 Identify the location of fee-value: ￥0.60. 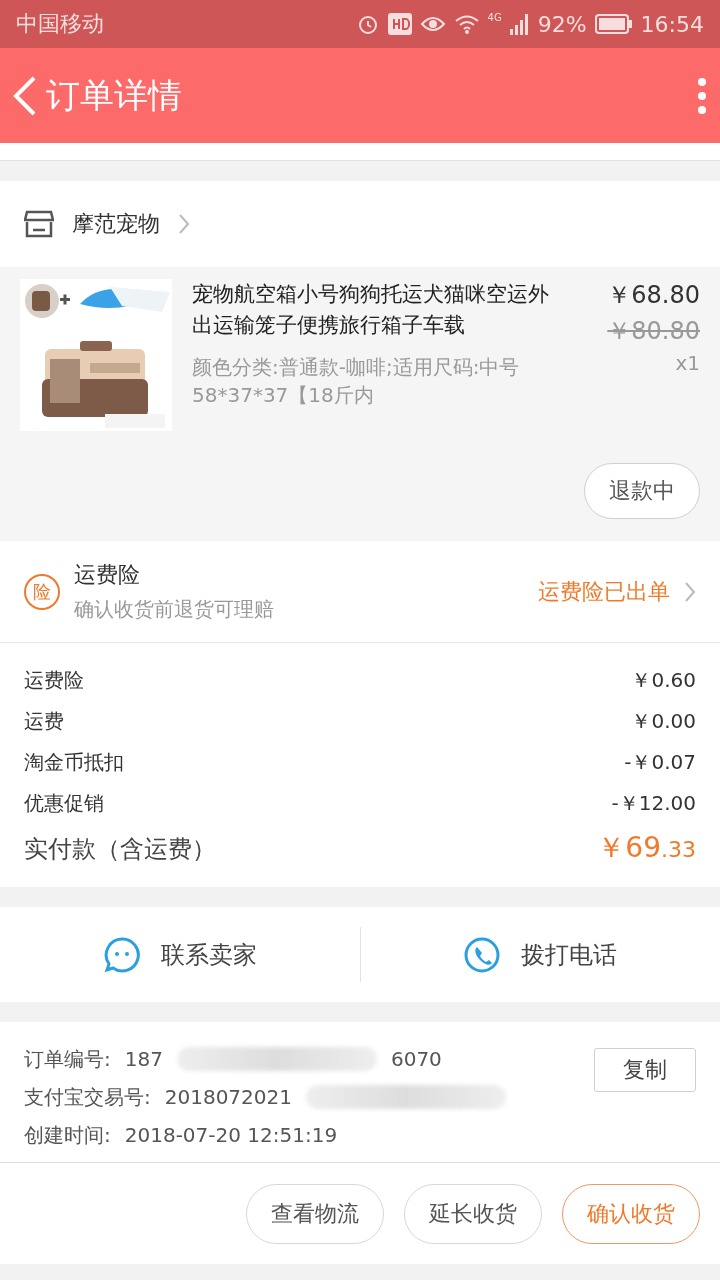
(663, 680).